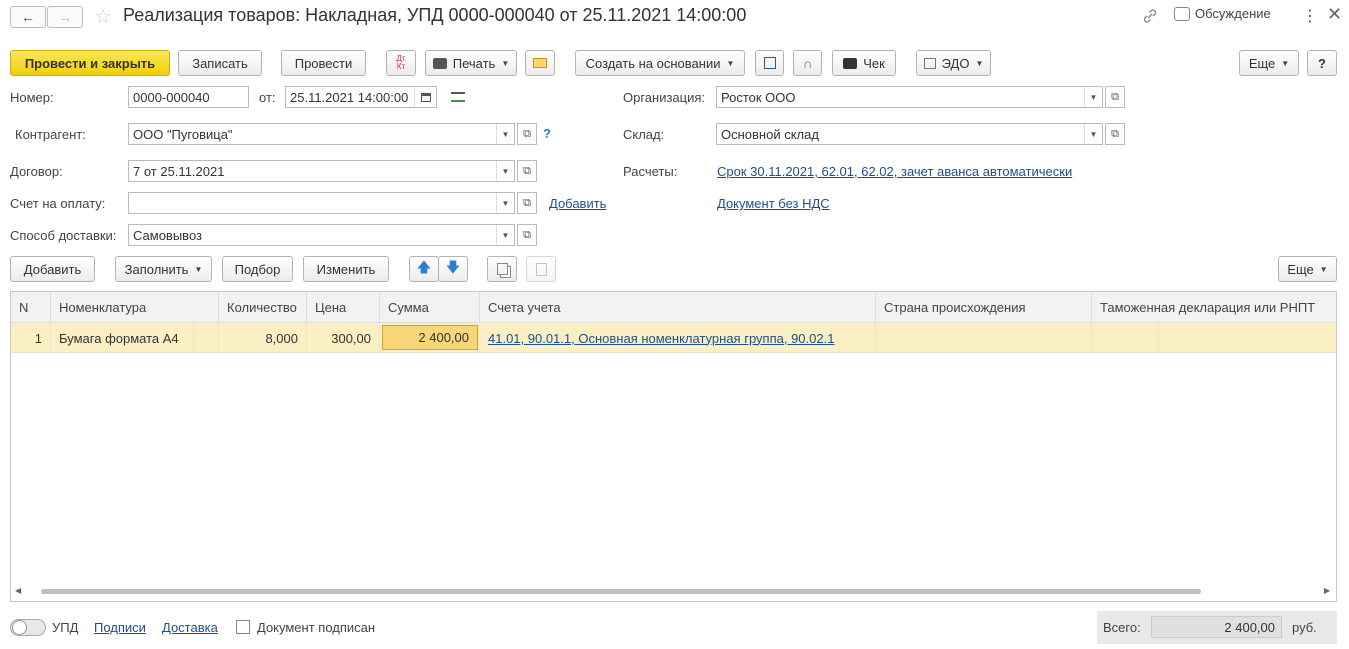 Image resolution: width=1349 pixels, height=649 pixels. I want to click on print-button: Печать ▼, so click(471, 63).